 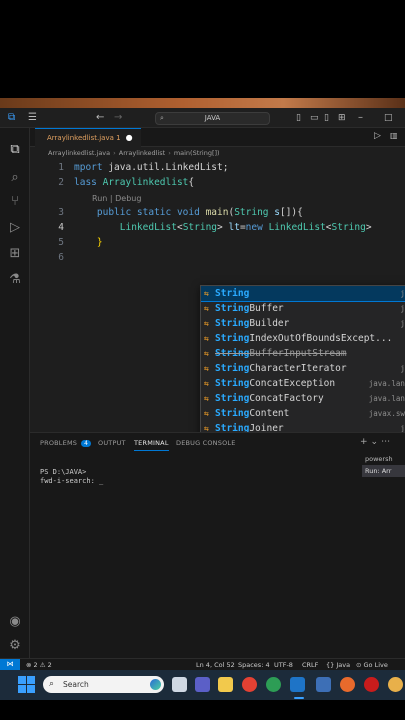 I want to click on chrome-2-icon, so click(x=395, y=684).